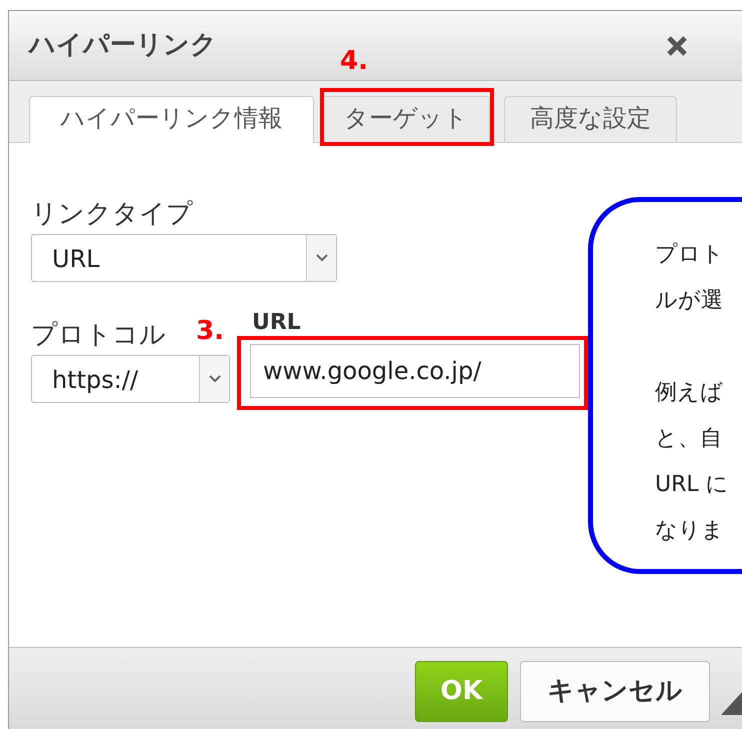 This screenshot has height=729, width=742. I want to click on field-label: プロトコル, so click(98, 336).